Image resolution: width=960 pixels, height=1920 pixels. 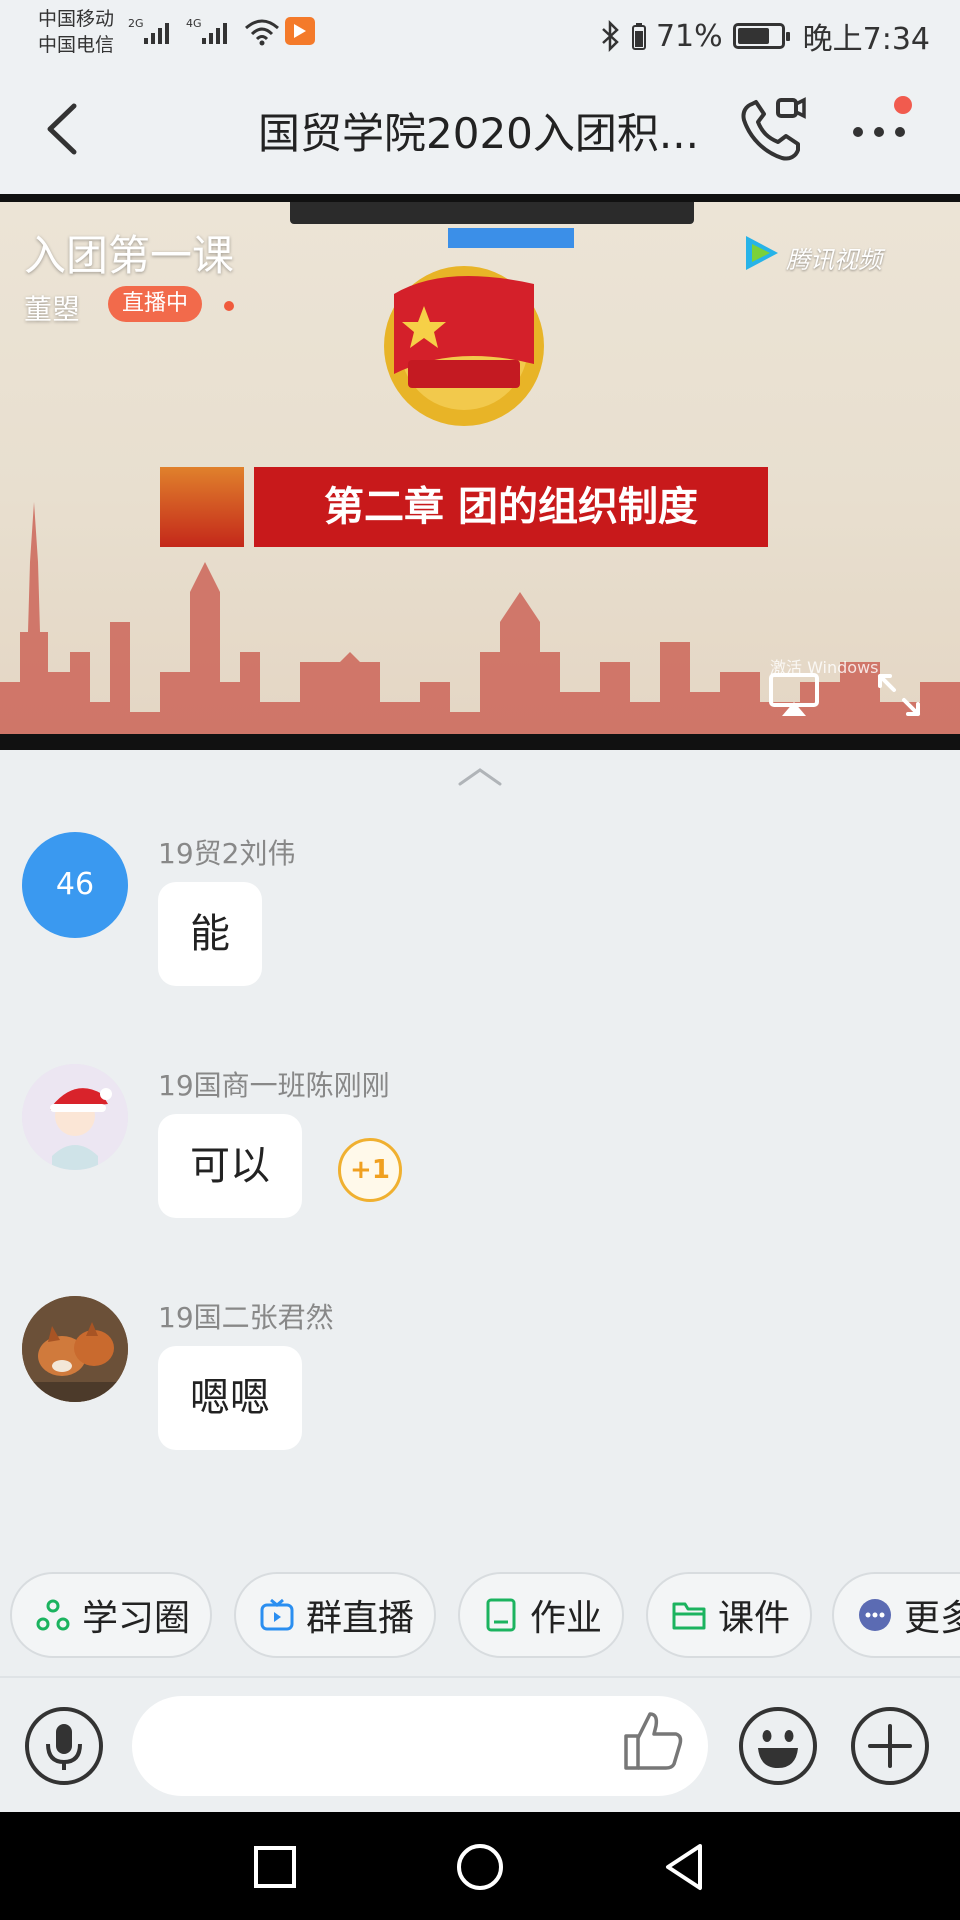 I want to click on carrier-1: 中国移动, so click(x=76, y=19).